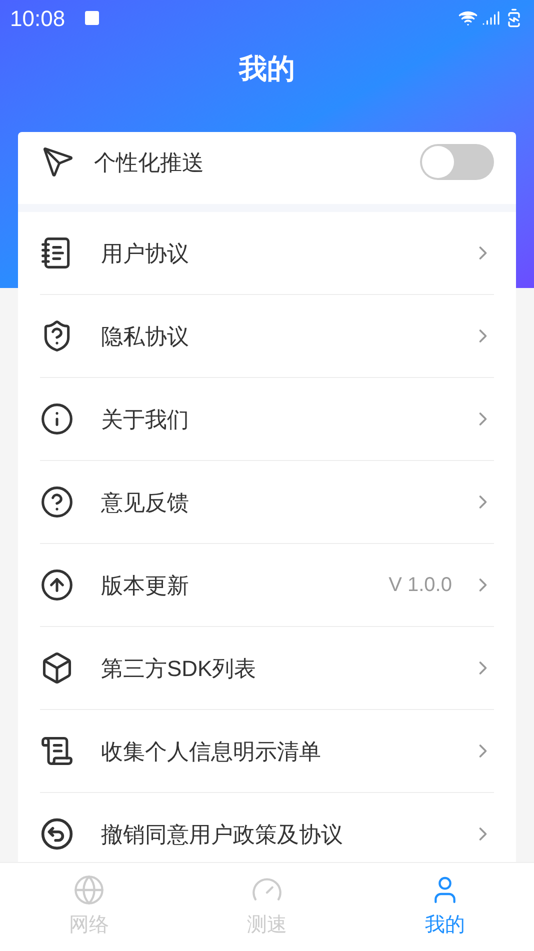 The height and width of the screenshot is (951, 534). Describe the element at coordinates (179, 668) in the screenshot. I see `menu-label: 第三方SDK列表` at that location.